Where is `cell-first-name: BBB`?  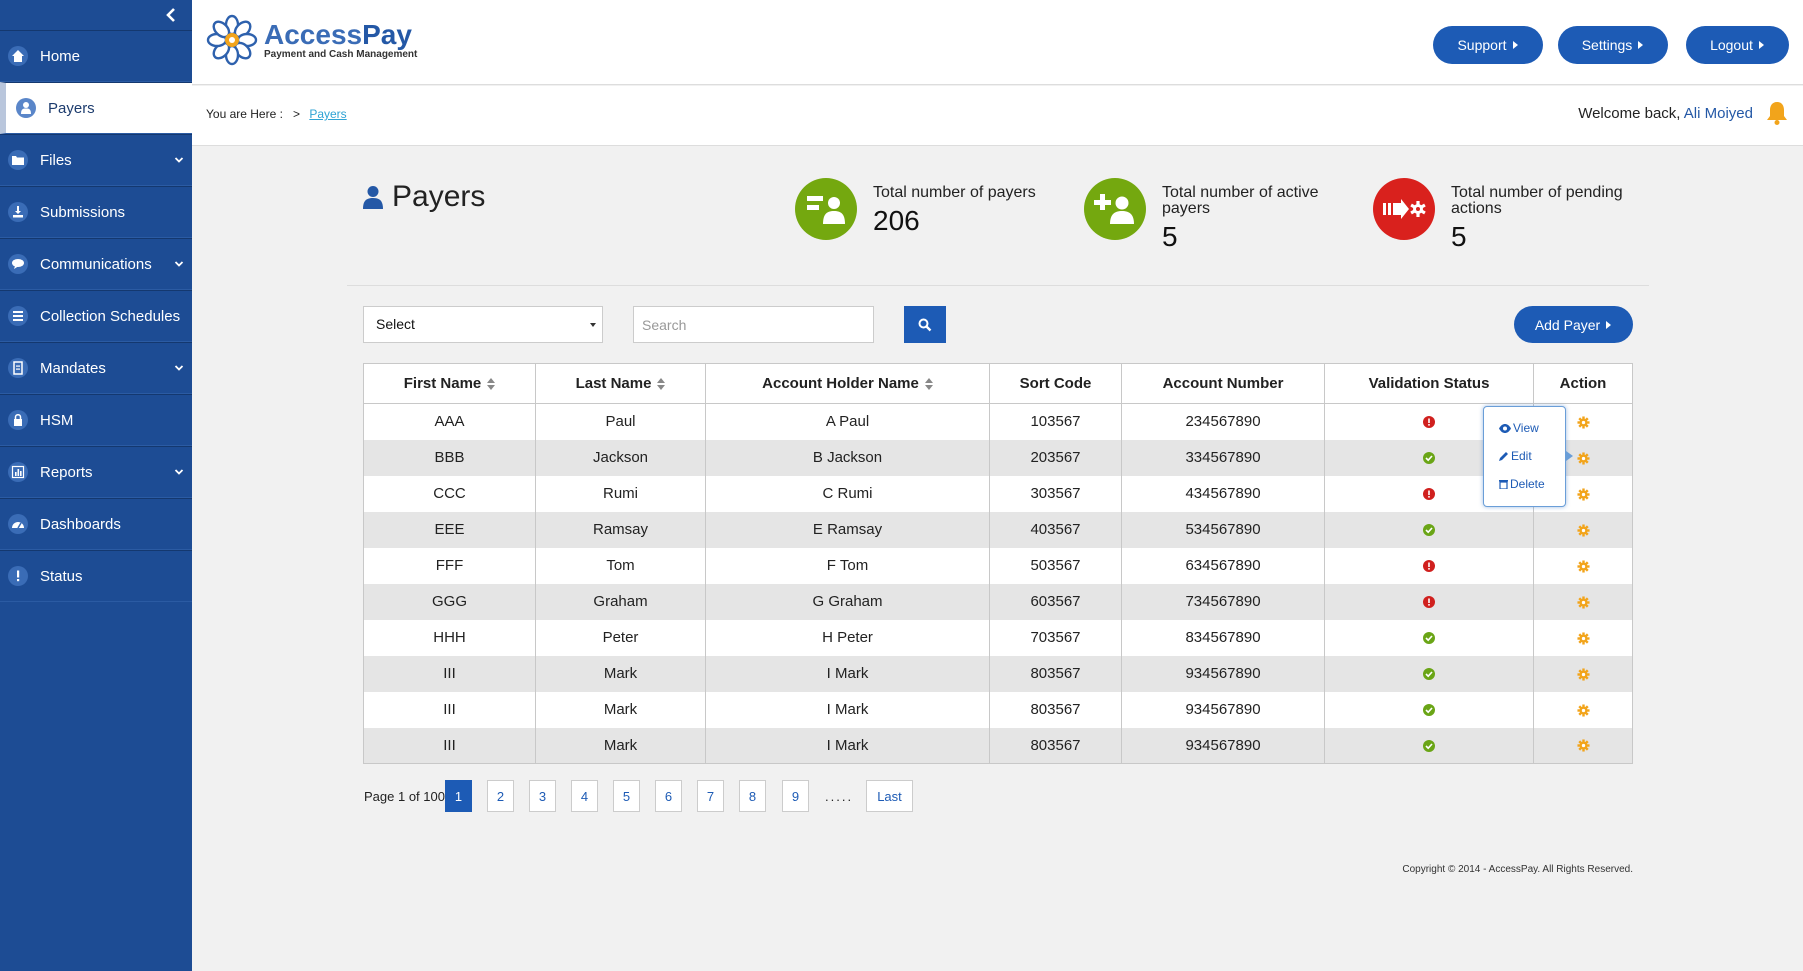 cell-first-name: BBB is located at coordinates (449, 457).